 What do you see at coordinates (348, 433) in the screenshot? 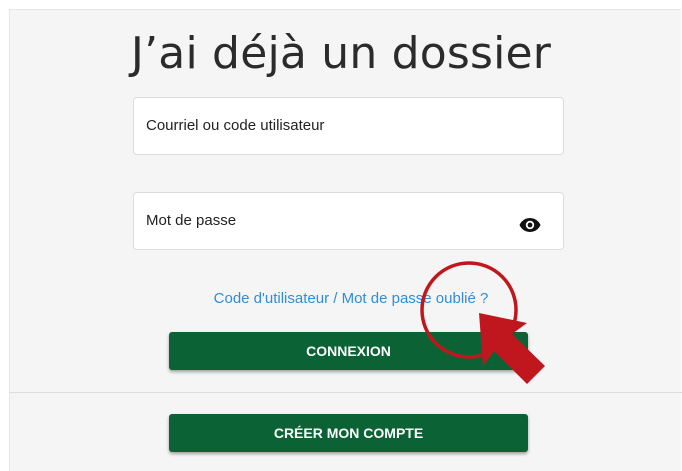
I see `create-account-button: CRÉER MON COMPTE` at bounding box center [348, 433].